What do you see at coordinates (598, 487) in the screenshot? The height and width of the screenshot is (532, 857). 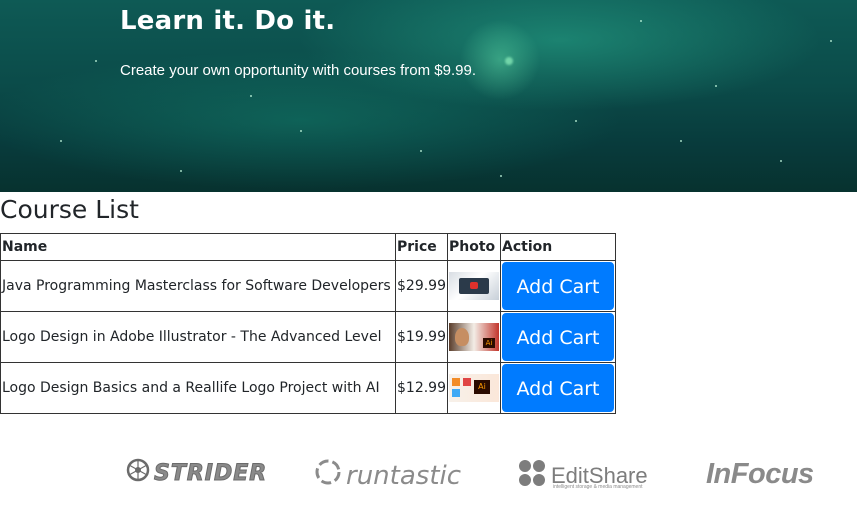 I see `editshare-tagline: intelligent storage & media management` at bounding box center [598, 487].